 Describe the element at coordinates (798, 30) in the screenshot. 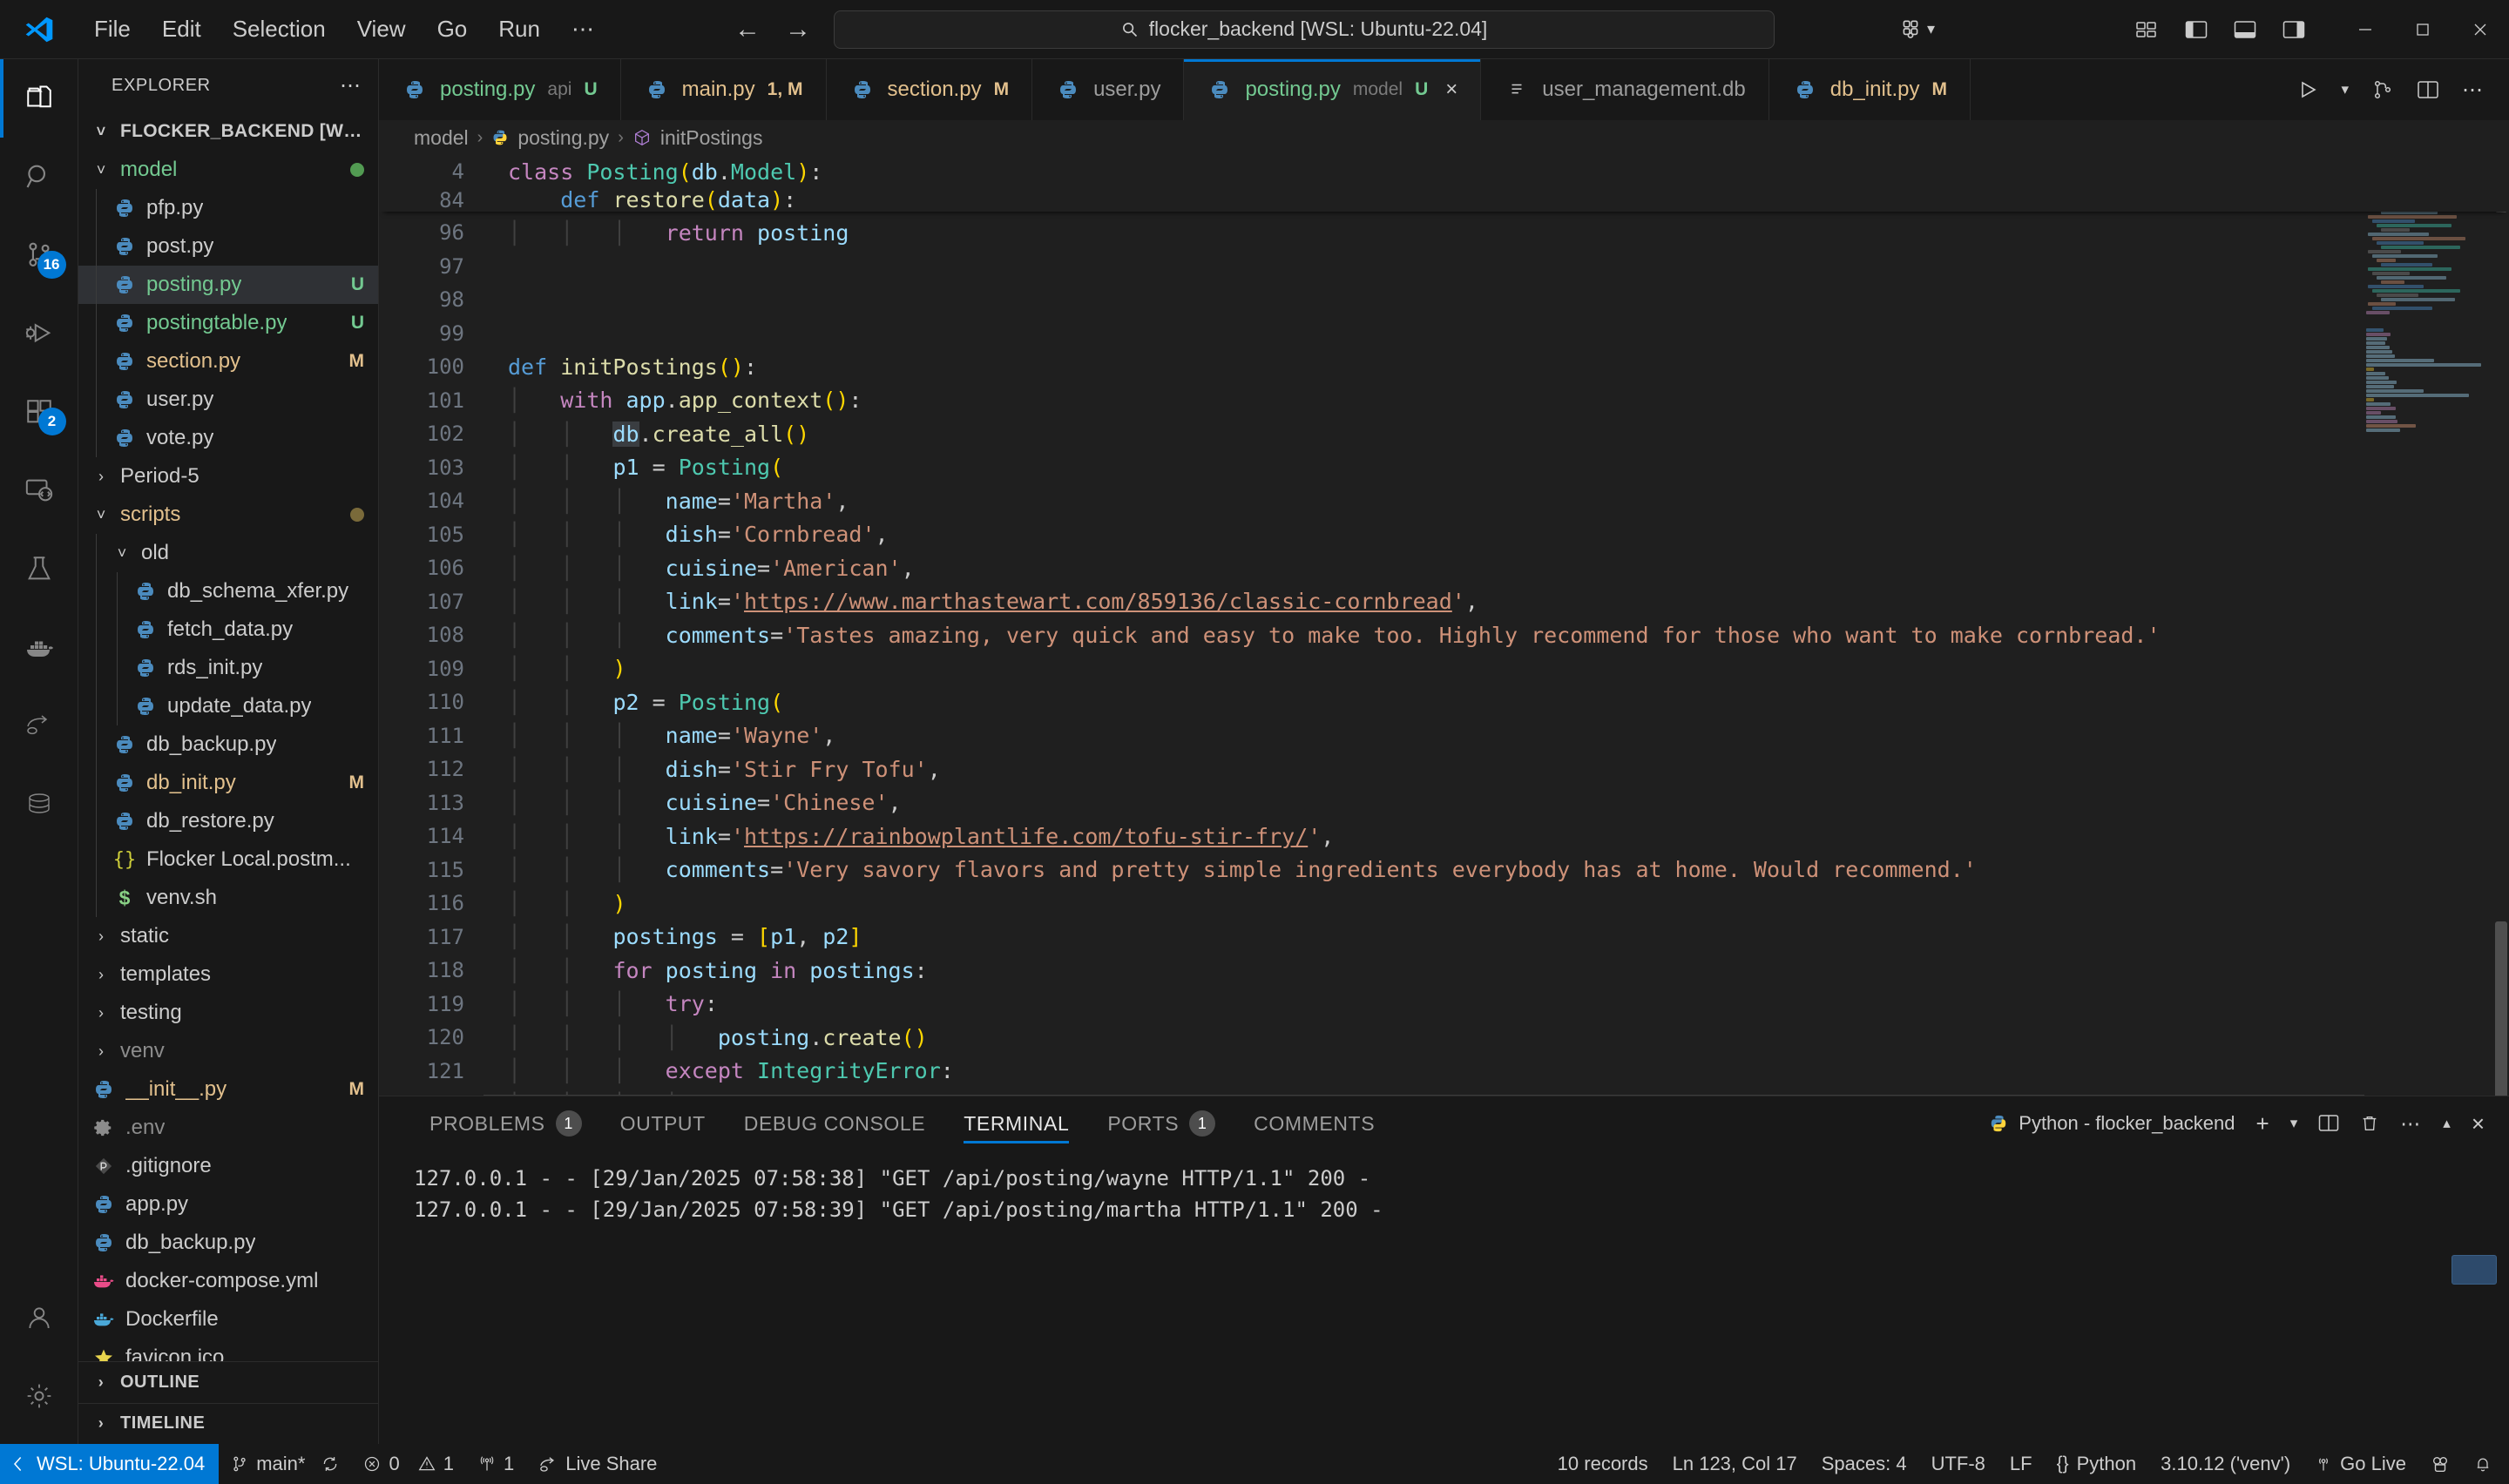

I see `arrow-right-icon: →` at that location.